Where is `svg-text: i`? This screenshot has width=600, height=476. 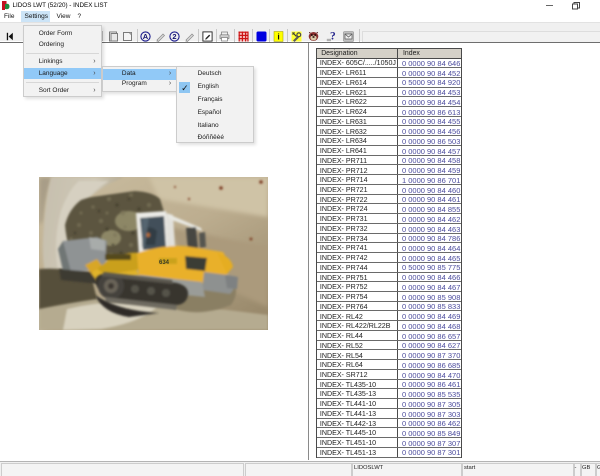
svg-text: i is located at coordinates (278, 36).